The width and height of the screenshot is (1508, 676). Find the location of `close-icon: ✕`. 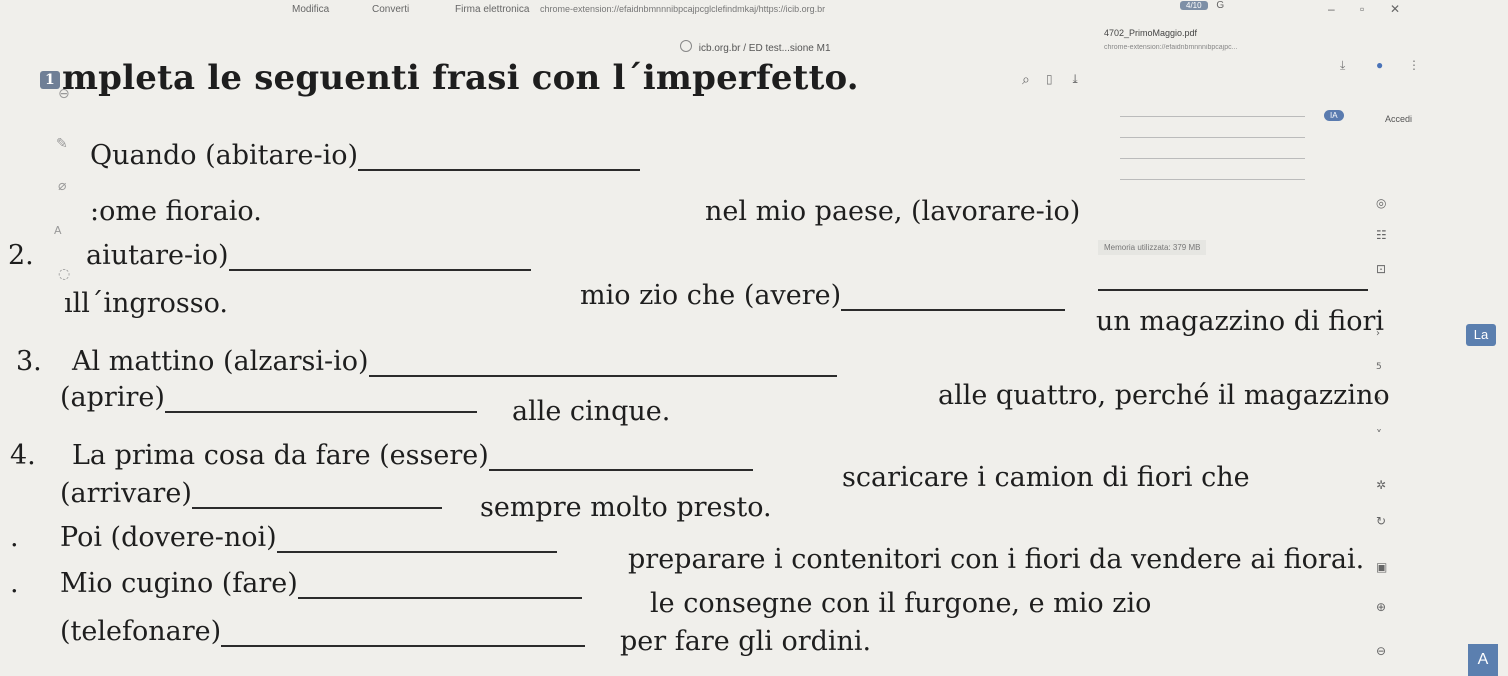

close-icon: ✕ is located at coordinates (1395, 9).